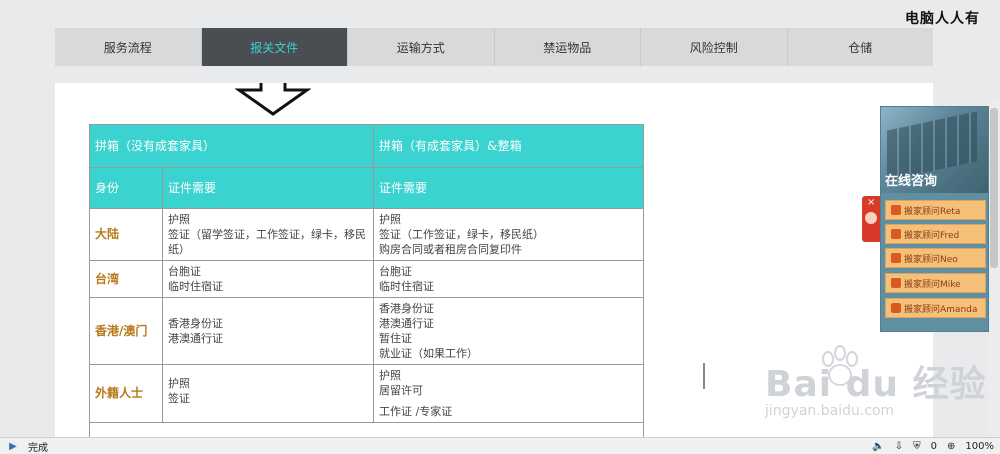 This screenshot has width=1000, height=454. I want to click on page-icon: ▶, so click(13, 446).